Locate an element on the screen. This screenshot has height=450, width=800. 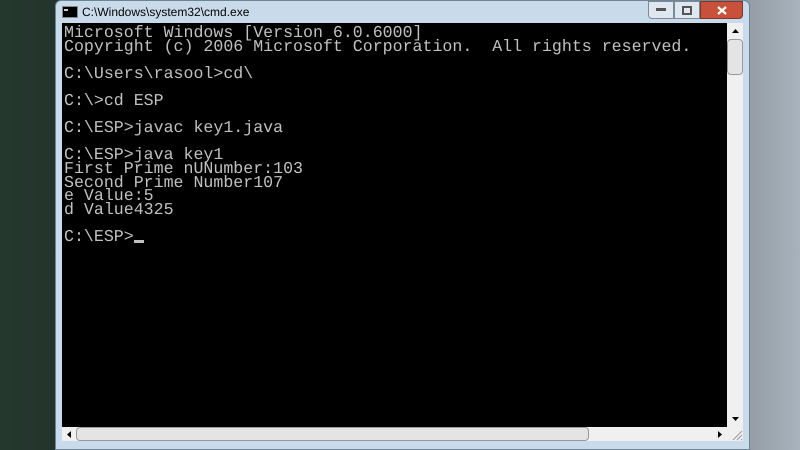
right-arrow-icon is located at coordinates (720, 434).